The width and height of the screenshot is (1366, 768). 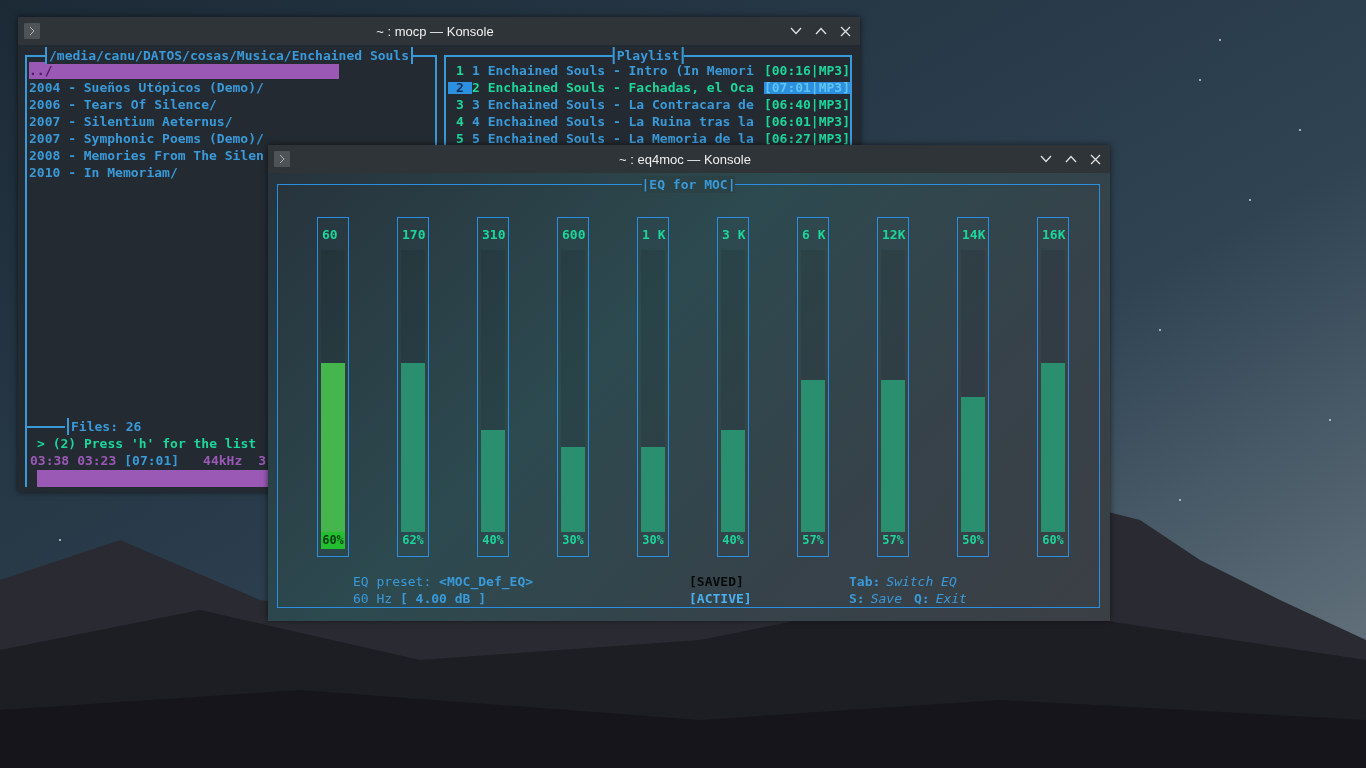 I want to click on window-title: ~ : eq4moc — Konsole, so click(x=685, y=159).